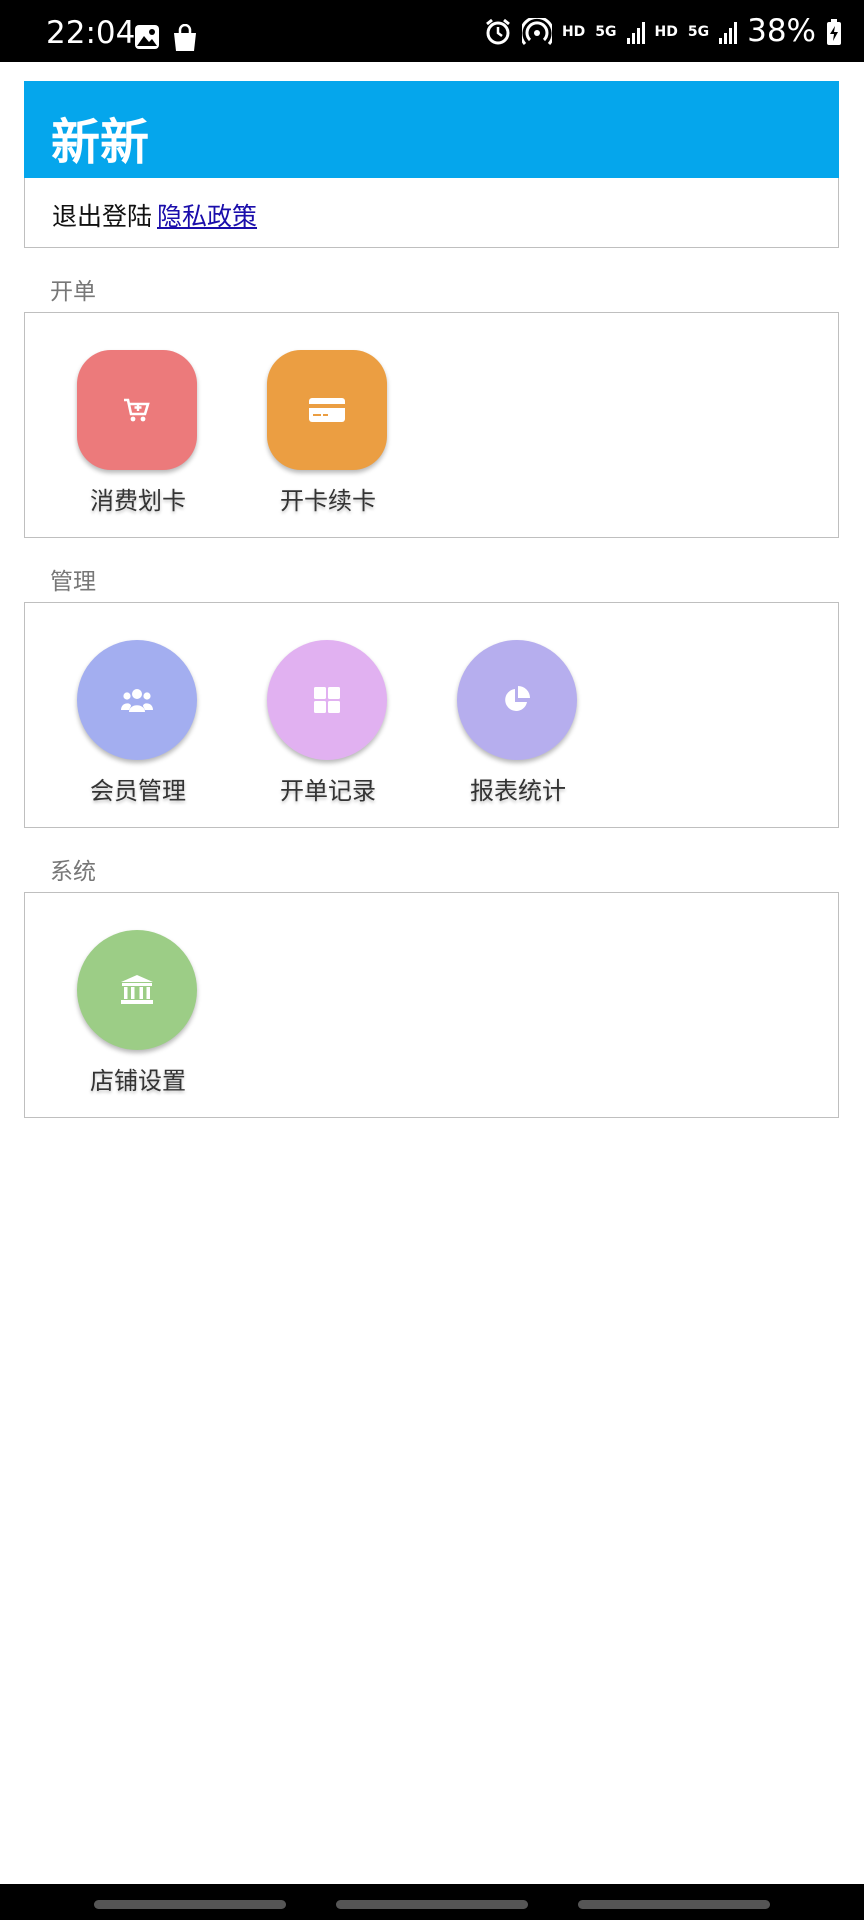 The height and width of the screenshot is (1920, 864). Describe the element at coordinates (674, 1904) in the screenshot. I see `nav-back-button` at that location.